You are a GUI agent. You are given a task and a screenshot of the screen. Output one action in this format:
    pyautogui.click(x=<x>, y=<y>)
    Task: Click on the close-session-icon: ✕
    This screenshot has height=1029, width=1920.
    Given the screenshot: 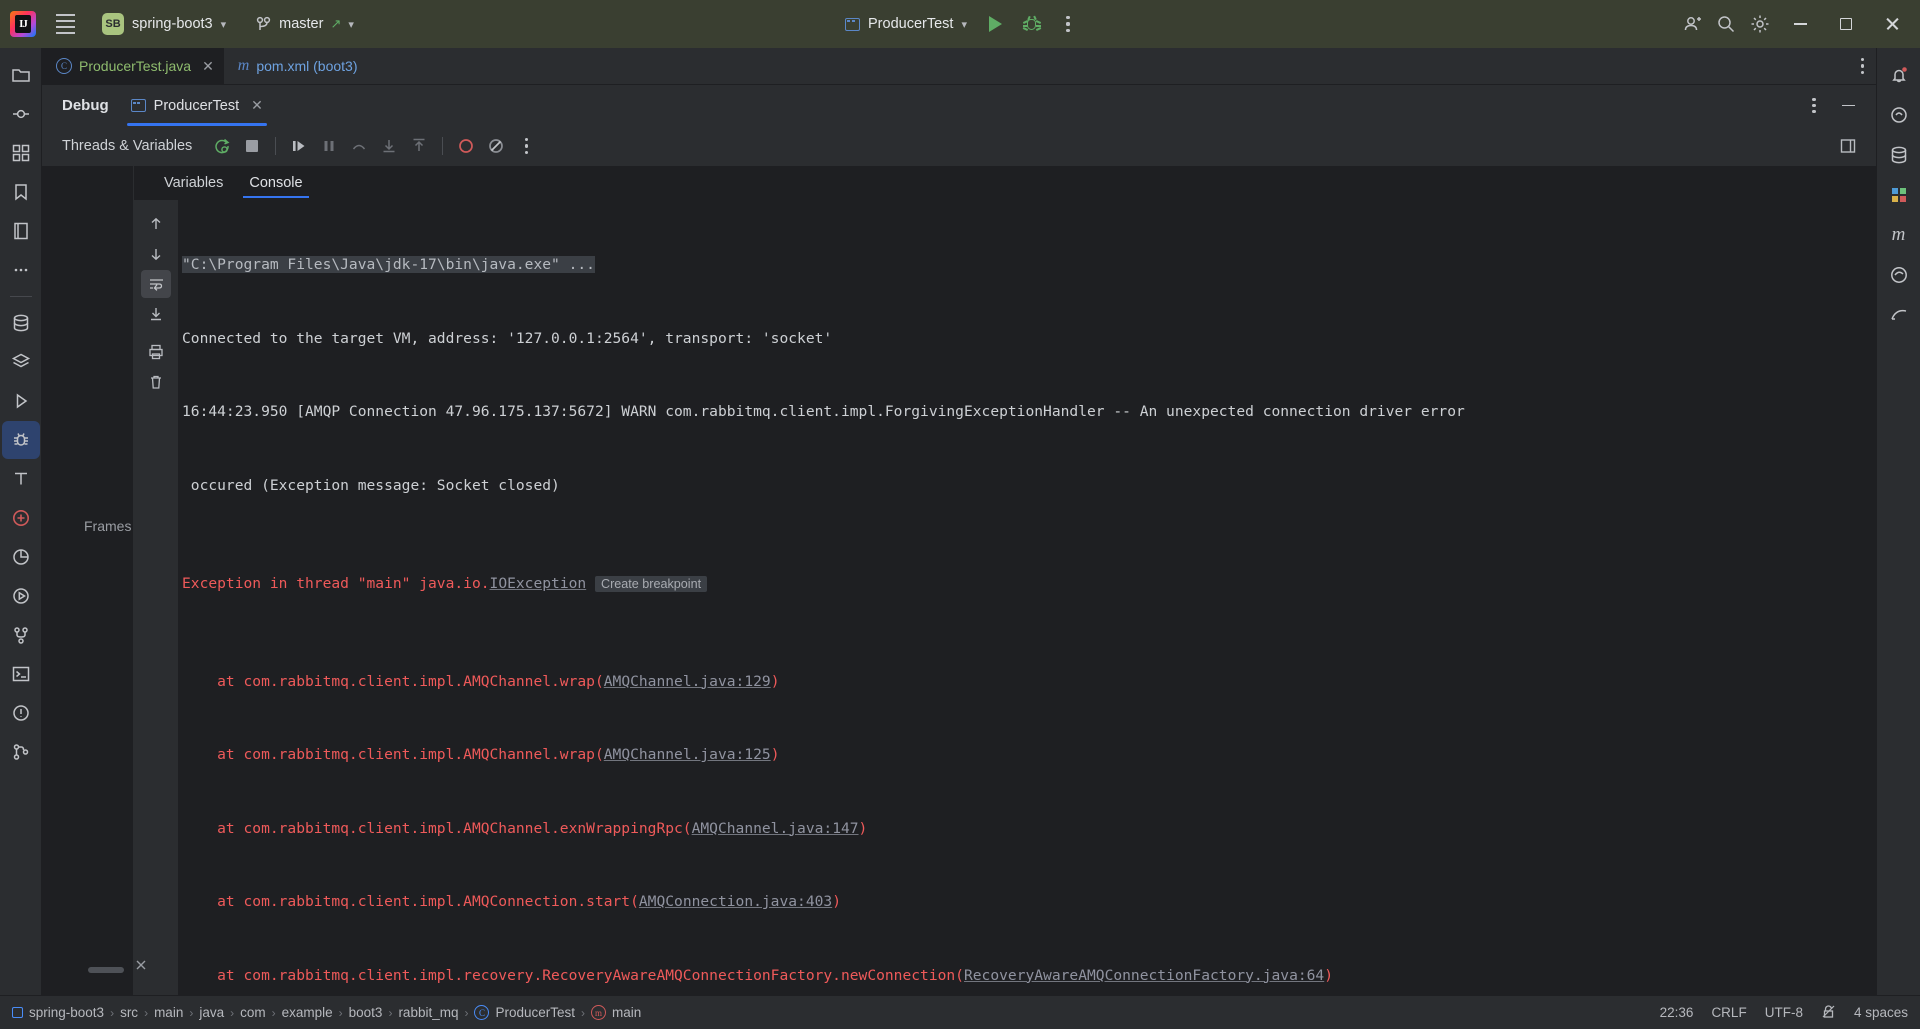 What is the action you would take?
    pyautogui.click(x=257, y=105)
    